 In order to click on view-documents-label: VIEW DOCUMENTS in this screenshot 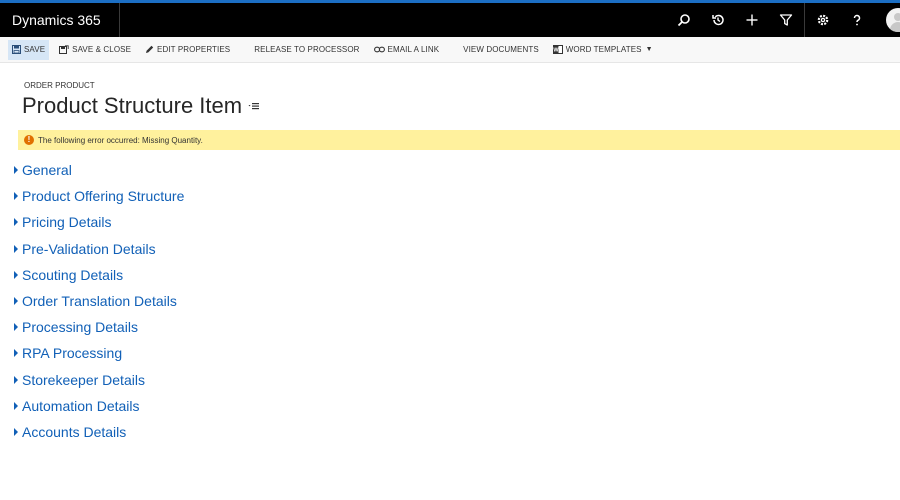, I will do `click(501, 49)`.